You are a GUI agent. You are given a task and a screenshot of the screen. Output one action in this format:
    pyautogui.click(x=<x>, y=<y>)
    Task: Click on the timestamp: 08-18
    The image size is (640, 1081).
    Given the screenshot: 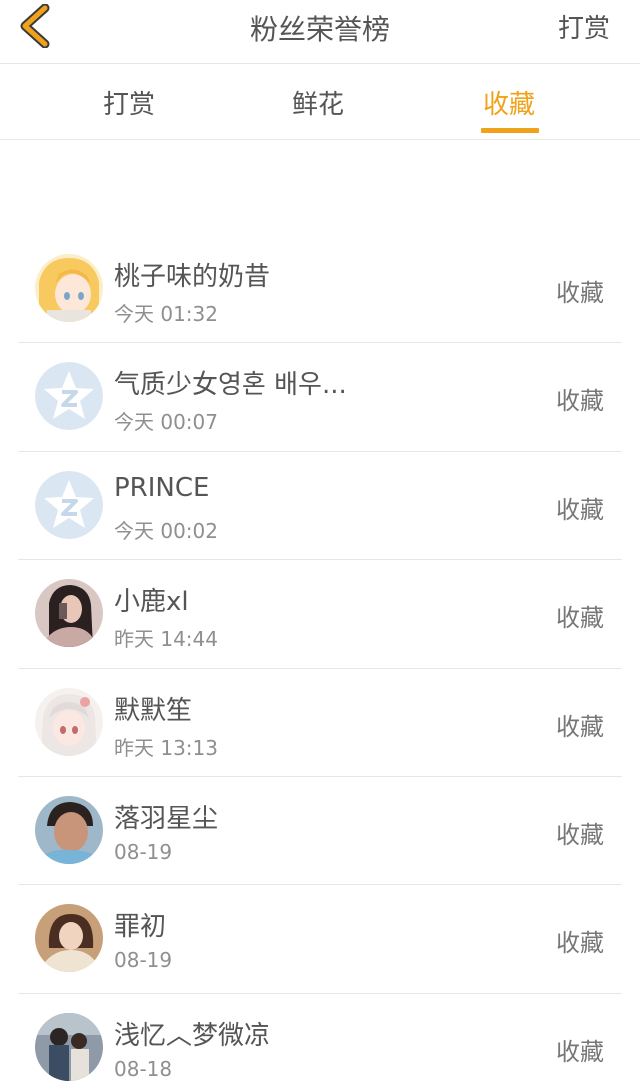 What is the action you would take?
    pyautogui.click(x=143, y=1068)
    